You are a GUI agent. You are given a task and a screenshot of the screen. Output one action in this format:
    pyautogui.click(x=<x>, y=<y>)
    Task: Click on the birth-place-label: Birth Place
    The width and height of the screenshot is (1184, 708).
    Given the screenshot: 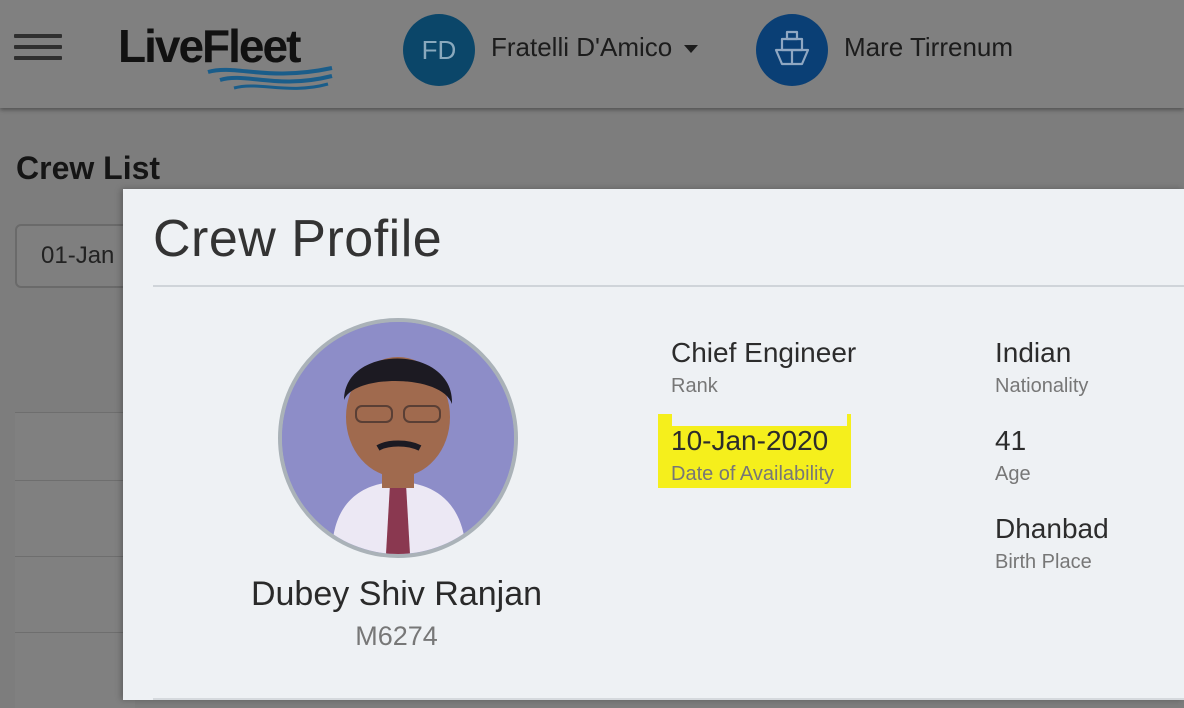 What is the action you would take?
    pyautogui.click(x=1043, y=562)
    